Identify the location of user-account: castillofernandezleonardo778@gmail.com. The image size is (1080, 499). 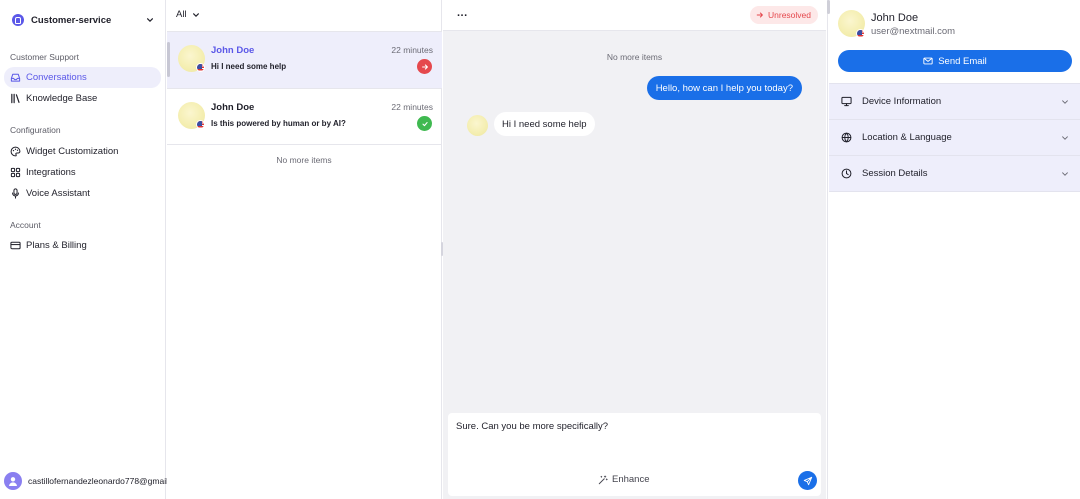
(95, 481).